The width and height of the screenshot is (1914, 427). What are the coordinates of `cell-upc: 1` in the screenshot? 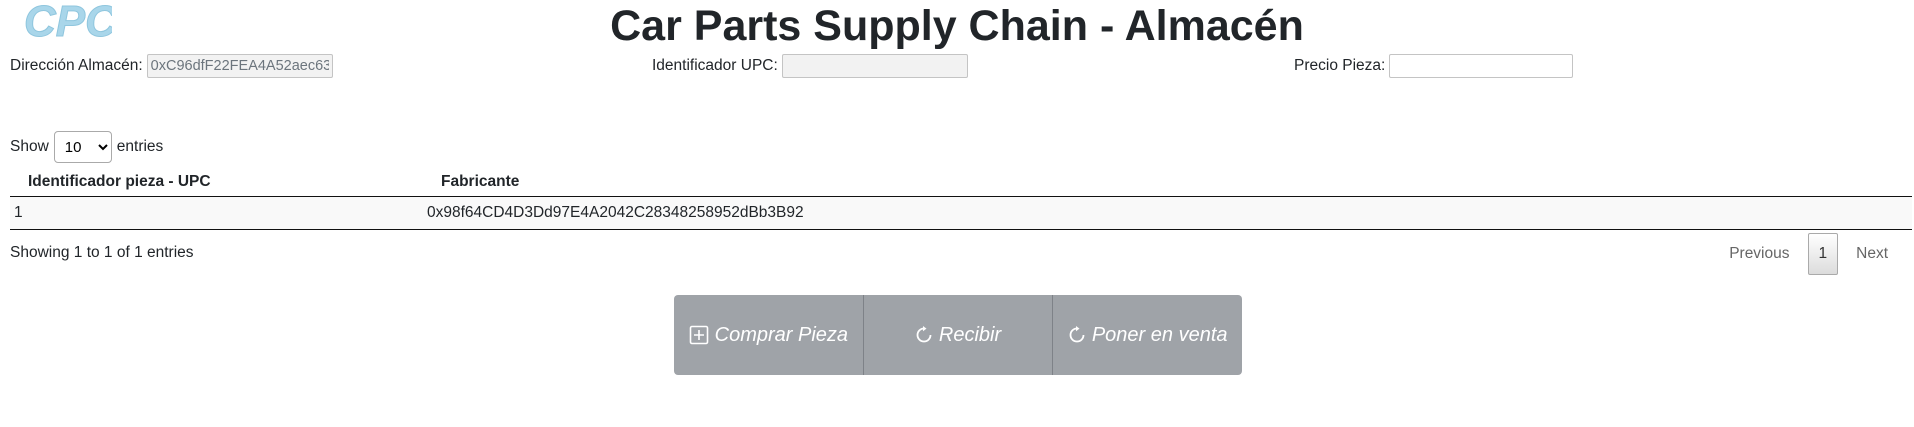 It's located at (214, 213).